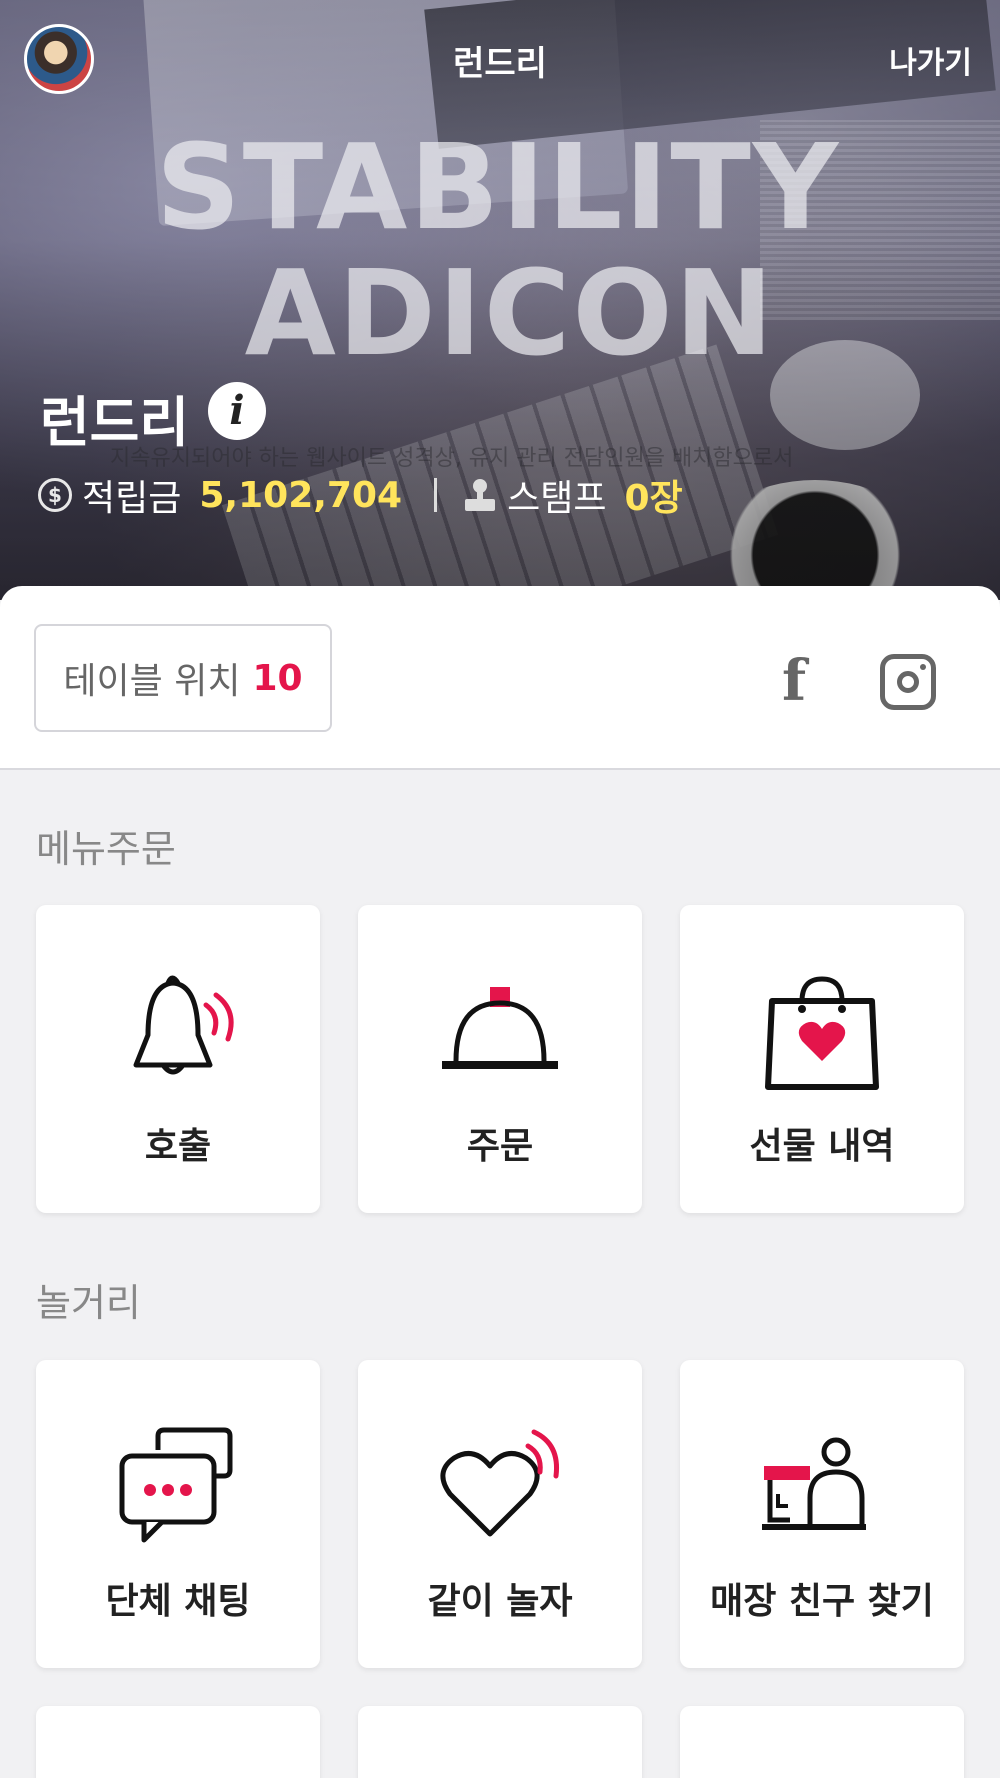 This screenshot has width=1000, height=1778. What do you see at coordinates (822, 1601) in the screenshot?
I see `tile-label-find-friends: 매장 친구 찾기` at bounding box center [822, 1601].